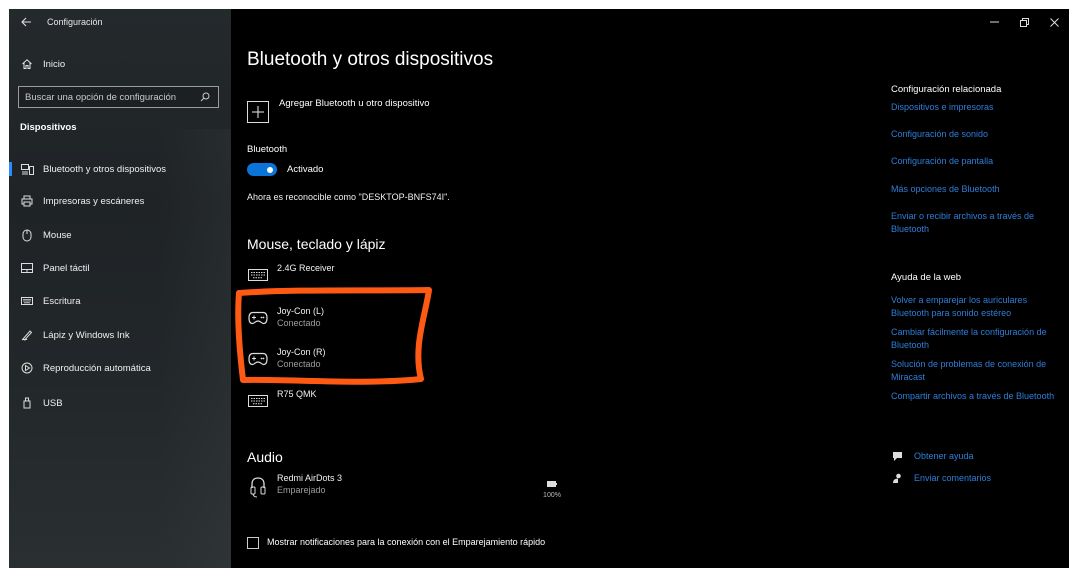 Image resolution: width=1069 pixels, height=568 pixels. What do you see at coordinates (285, 169) in the screenshot?
I see `bluetooth-toggle-row: Activado` at bounding box center [285, 169].